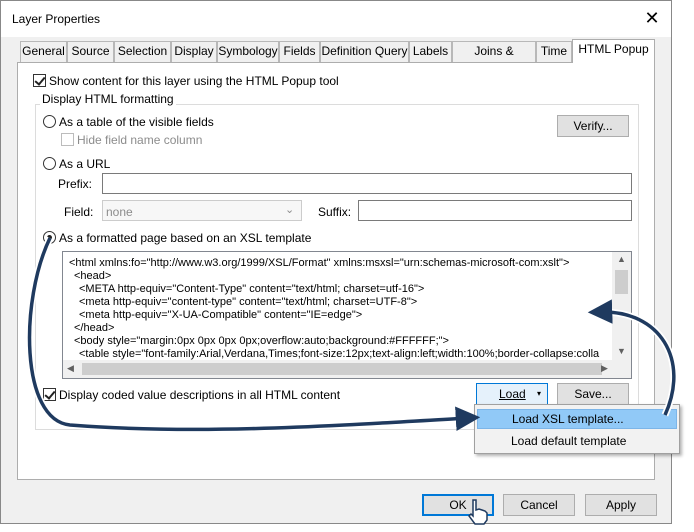 The width and height of the screenshot is (694, 532). What do you see at coordinates (638, 362) in the screenshot?
I see `arrow-to-editor` at bounding box center [638, 362].